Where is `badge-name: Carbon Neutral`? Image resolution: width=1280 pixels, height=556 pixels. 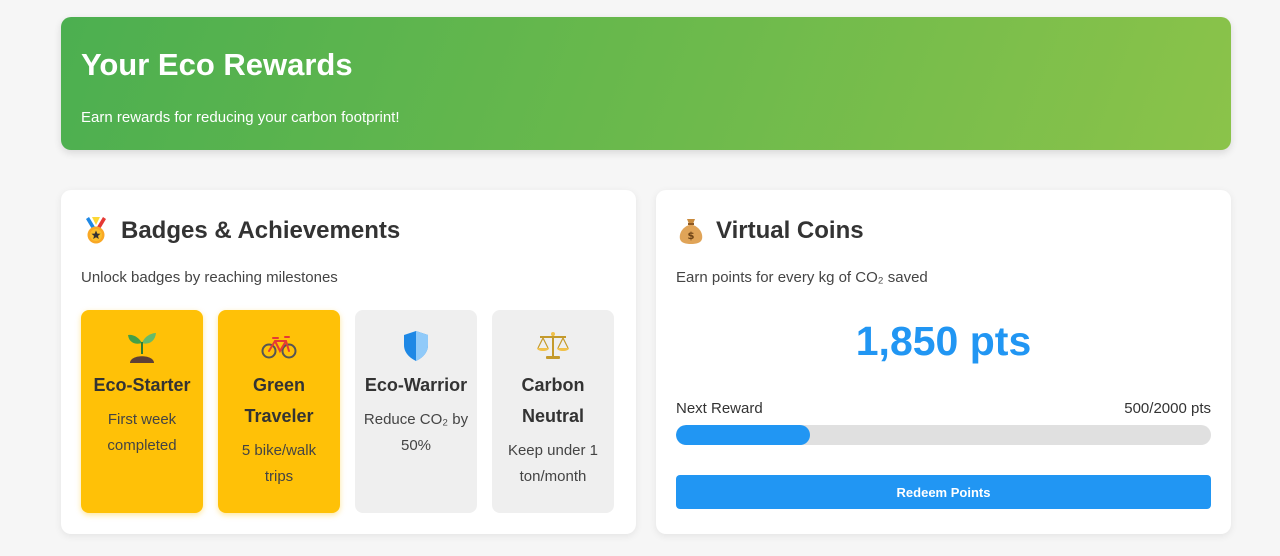 badge-name: Carbon Neutral is located at coordinates (553, 400).